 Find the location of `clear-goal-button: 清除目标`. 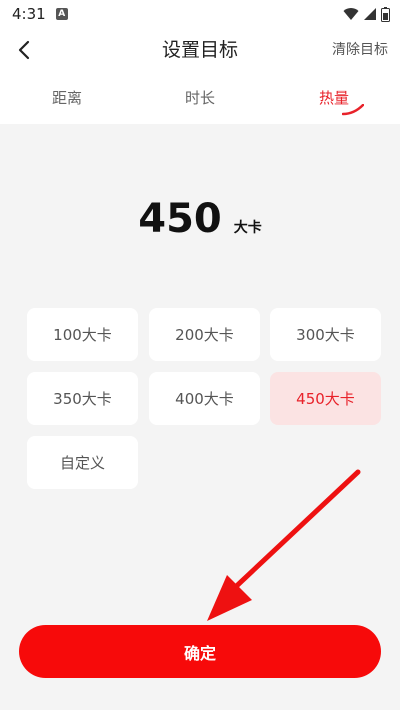

clear-goal-button: 清除目标 is located at coordinates (360, 50).